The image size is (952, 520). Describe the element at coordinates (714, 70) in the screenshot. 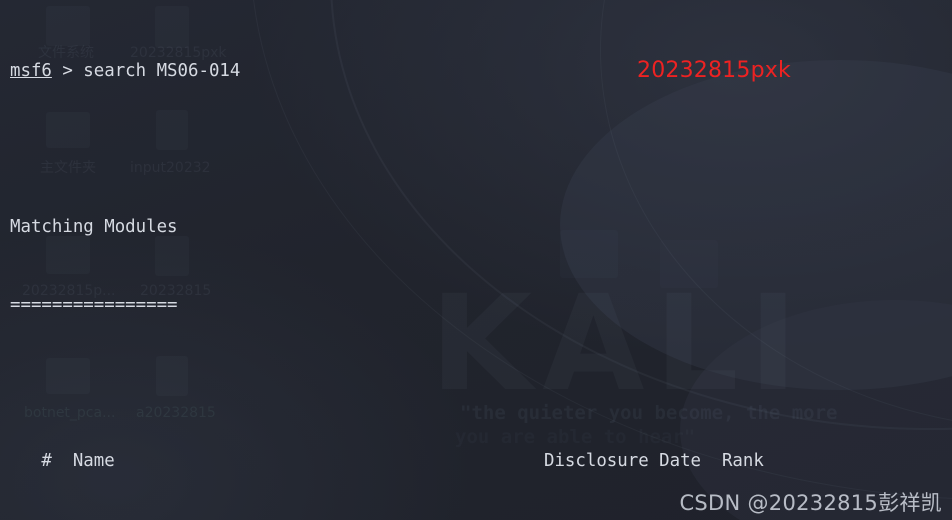

I see `red-watermark-text: 20232815pxk` at that location.